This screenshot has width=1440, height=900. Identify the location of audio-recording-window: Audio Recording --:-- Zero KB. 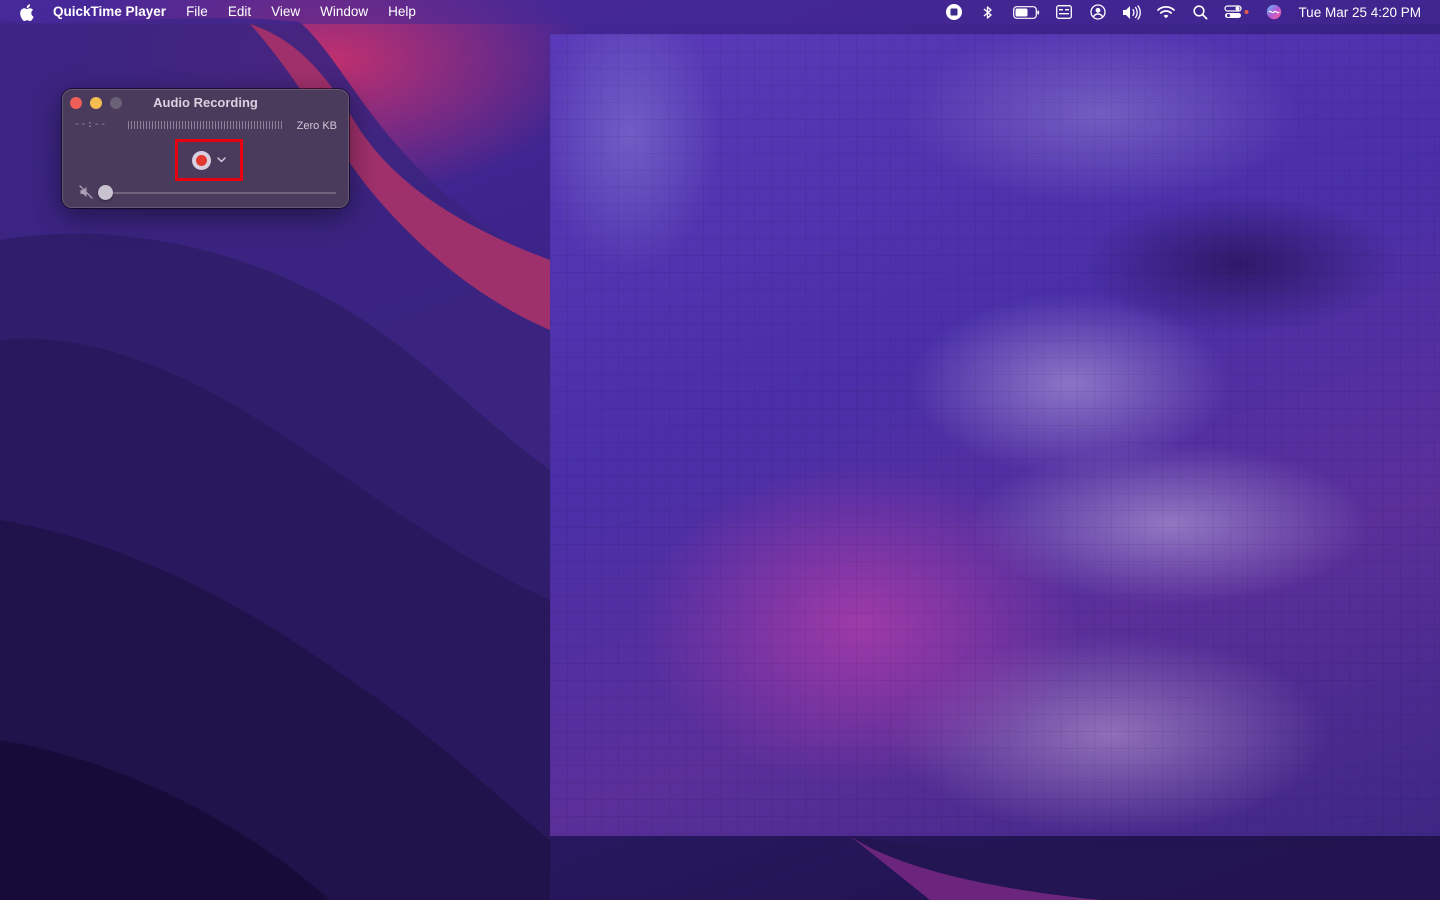
(205, 148).